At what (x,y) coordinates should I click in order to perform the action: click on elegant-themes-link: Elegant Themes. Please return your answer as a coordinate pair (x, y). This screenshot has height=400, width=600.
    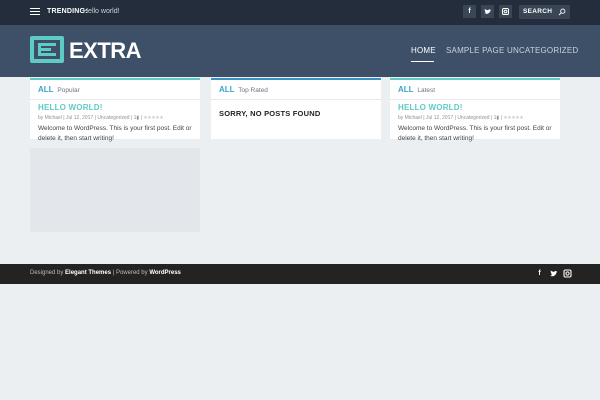
    Looking at the image, I should click on (88, 273).